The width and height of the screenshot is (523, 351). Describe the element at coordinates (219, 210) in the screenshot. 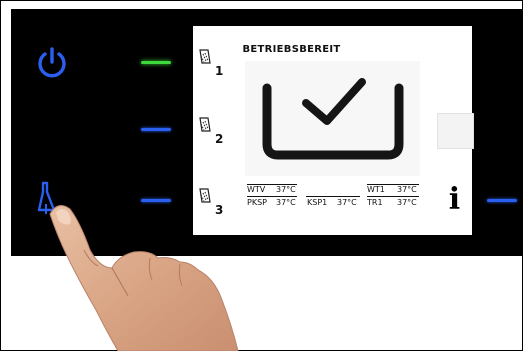

I see `shower-number: 3` at that location.